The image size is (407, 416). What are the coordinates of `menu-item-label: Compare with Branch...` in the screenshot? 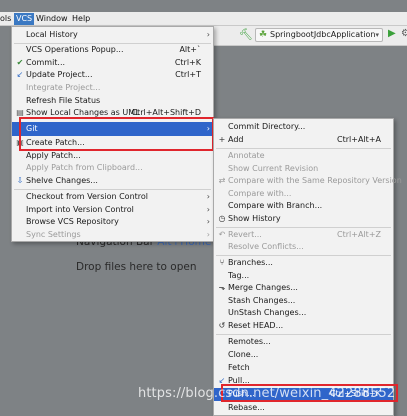 It's located at (275, 205).